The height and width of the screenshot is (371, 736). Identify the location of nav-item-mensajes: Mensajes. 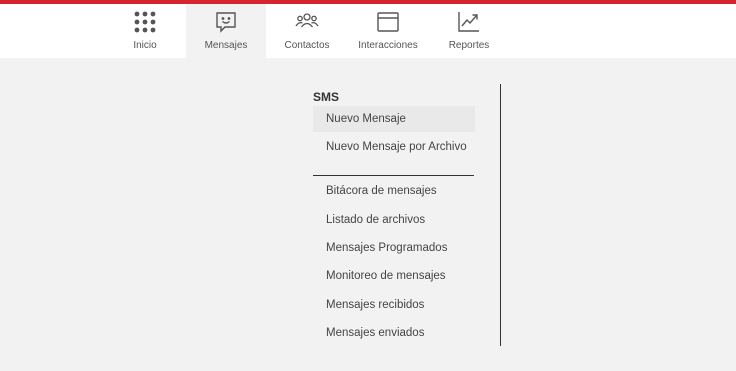
(226, 31).